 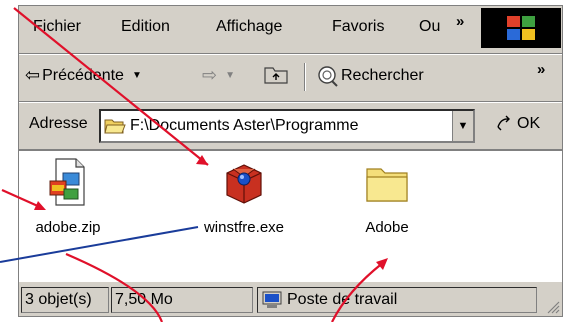 I want to click on search-button: Rechercher, so click(x=369, y=76).